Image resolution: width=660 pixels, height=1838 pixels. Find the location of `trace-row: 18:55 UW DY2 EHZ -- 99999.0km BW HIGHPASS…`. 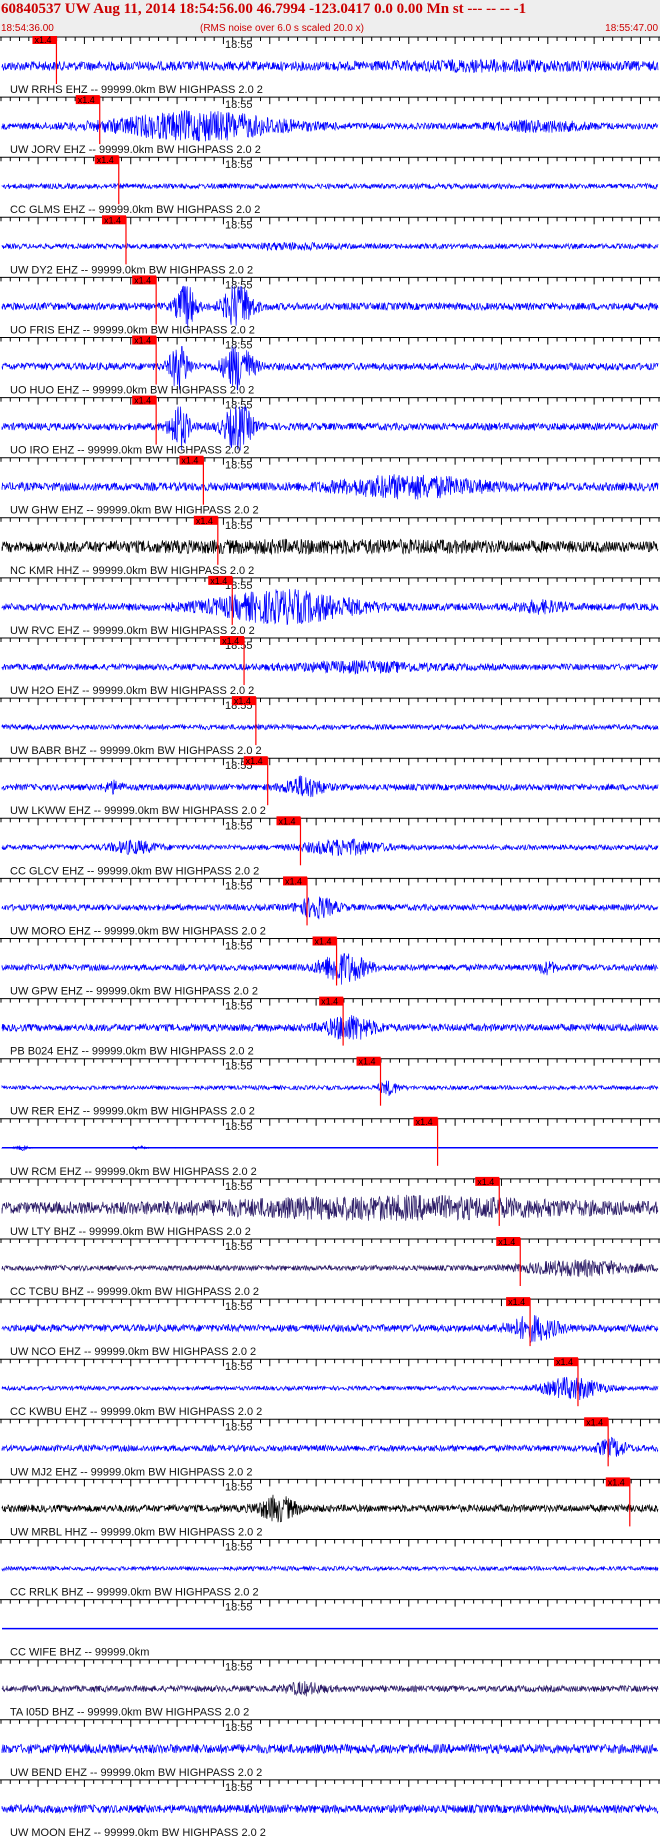

trace-row: 18:55 UW DY2 EHZ -- 99999.0km BW HIGHPASS… is located at coordinates (330, 245).